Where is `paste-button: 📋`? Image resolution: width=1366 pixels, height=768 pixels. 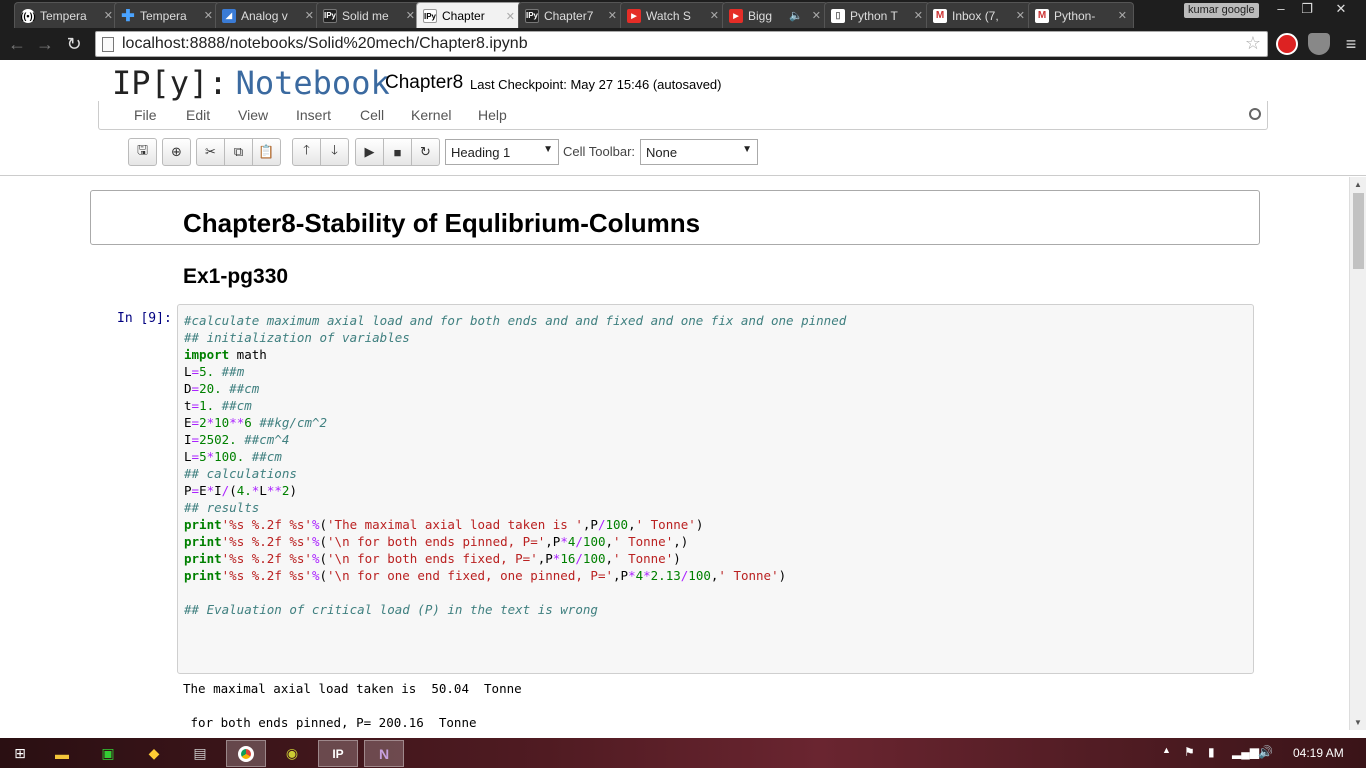 paste-button: 📋 is located at coordinates (266, 152).